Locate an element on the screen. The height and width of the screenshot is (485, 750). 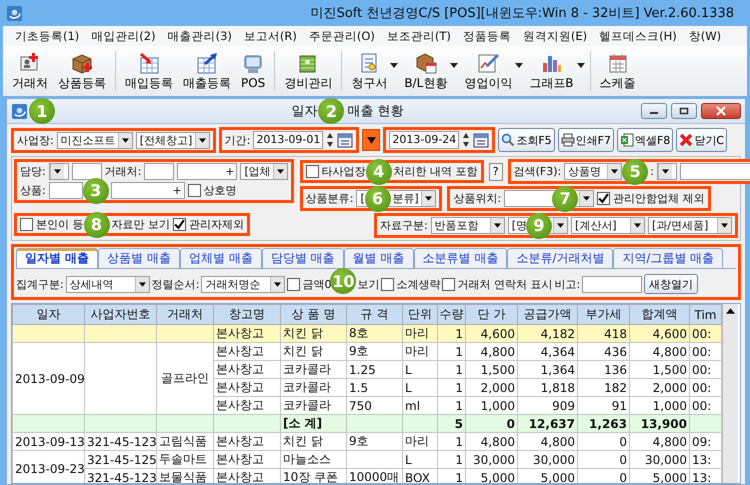
menu-item: 주문관리(O) is located at coordinates (341, 36).